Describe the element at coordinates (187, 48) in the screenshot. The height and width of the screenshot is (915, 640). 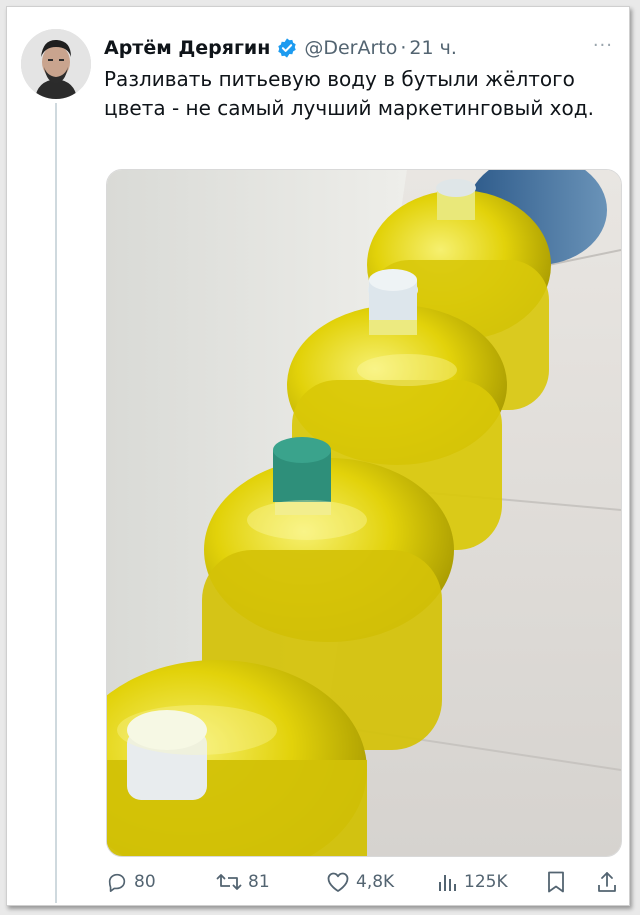
I see `author-name: Артём Дерягин` at that location.